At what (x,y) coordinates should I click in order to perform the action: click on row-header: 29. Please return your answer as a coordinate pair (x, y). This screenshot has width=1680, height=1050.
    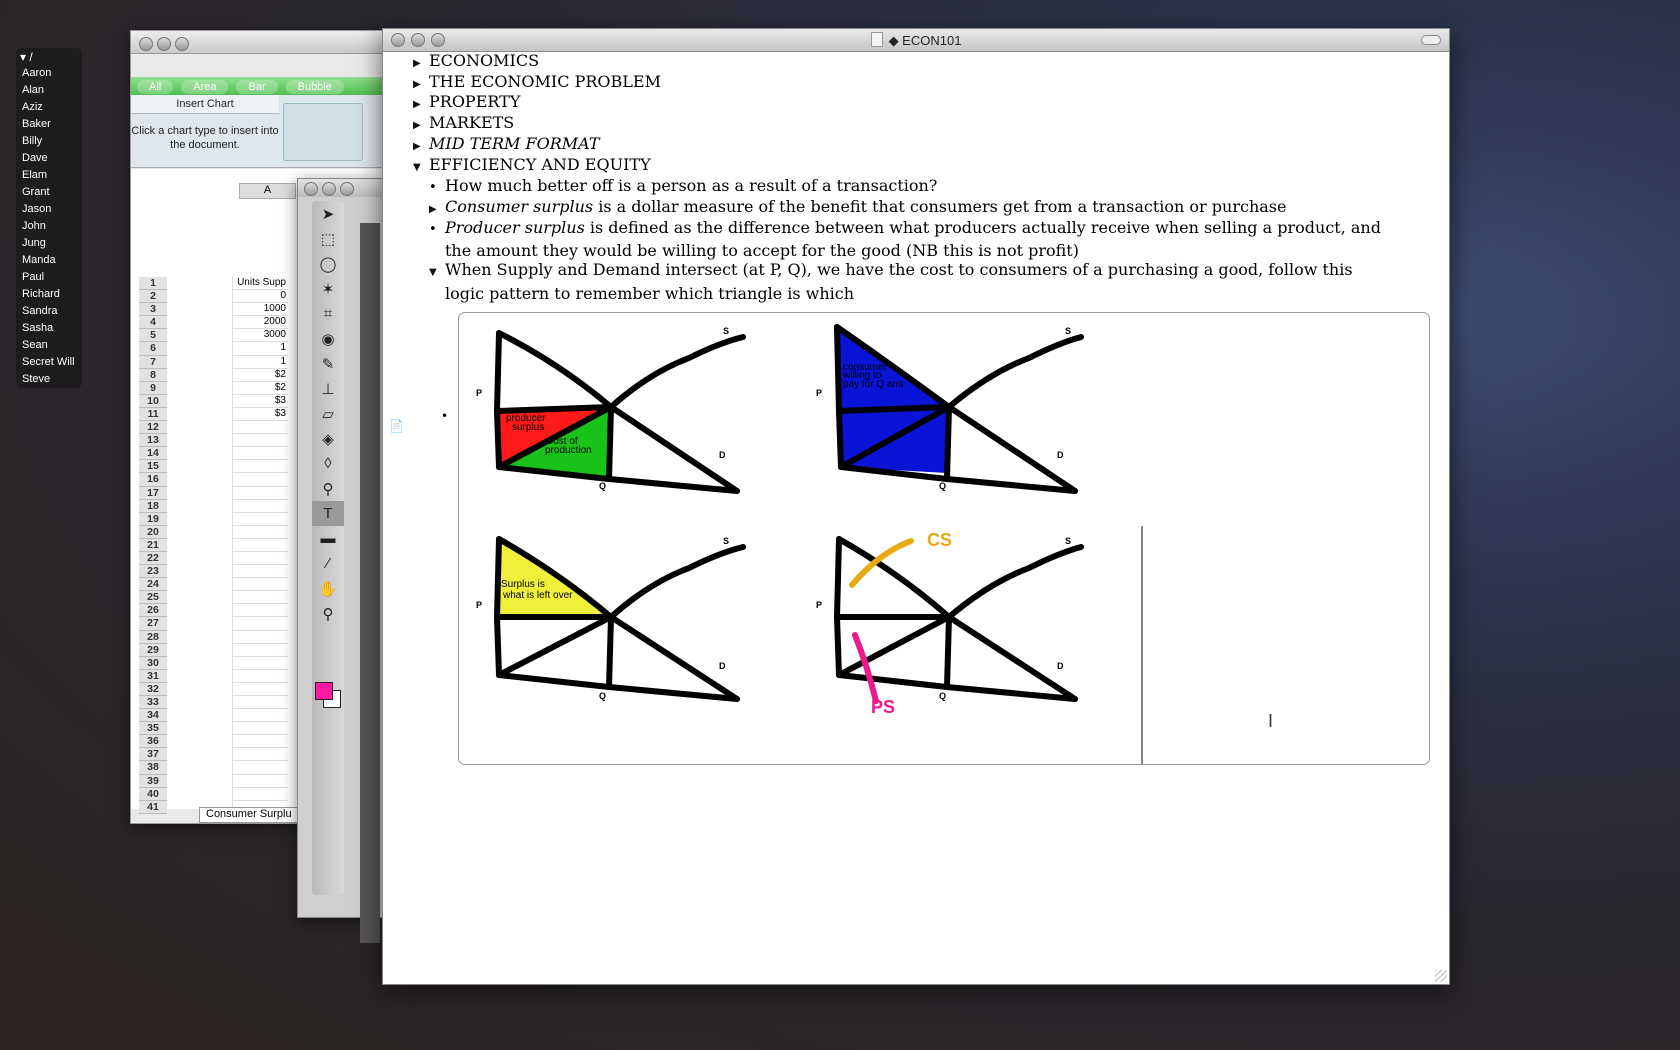
    Looking at the image, I should click on (153, 650).